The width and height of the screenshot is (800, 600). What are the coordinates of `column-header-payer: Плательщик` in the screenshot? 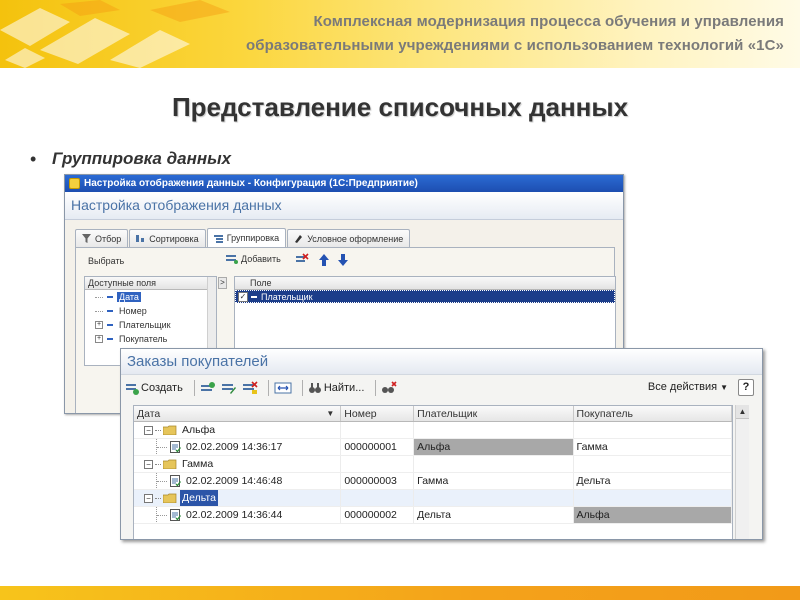 It's located at (494, 413).